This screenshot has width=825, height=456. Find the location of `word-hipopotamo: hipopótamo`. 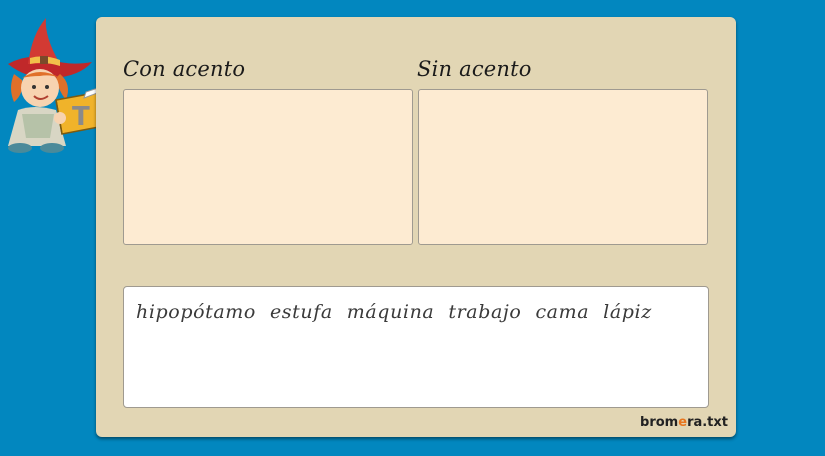

word-hipopotamo: hipopótamo is located at coordinates (196, 312).